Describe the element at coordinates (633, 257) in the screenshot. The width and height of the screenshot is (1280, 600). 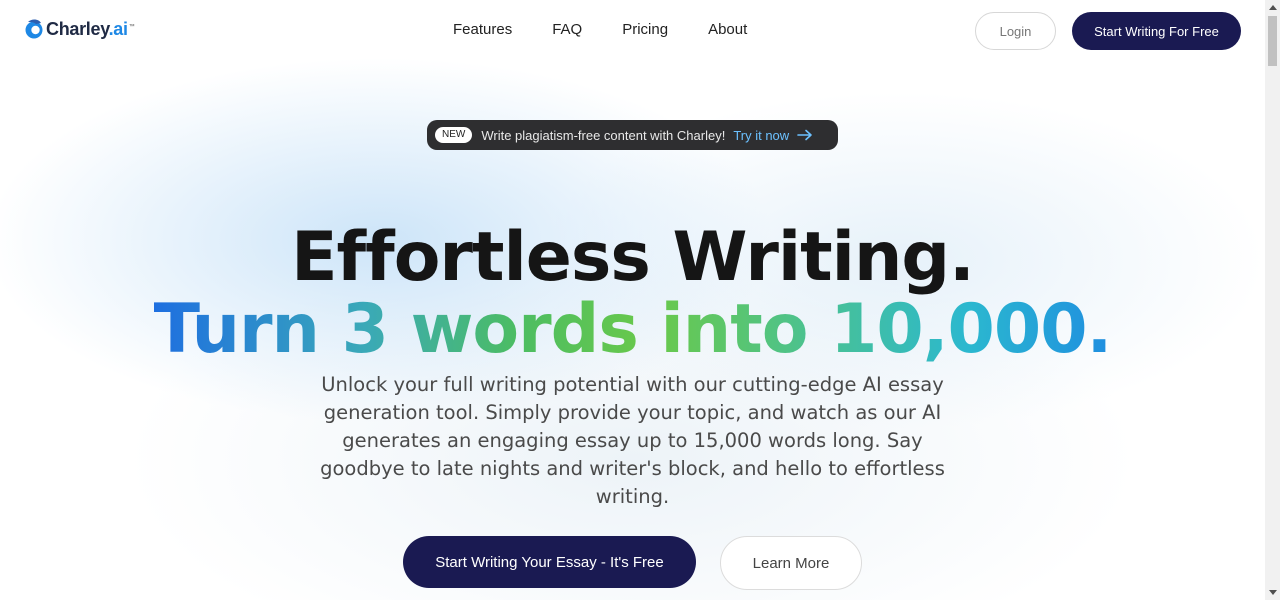
I see `hero-title: Effortless Writing.` at that location.